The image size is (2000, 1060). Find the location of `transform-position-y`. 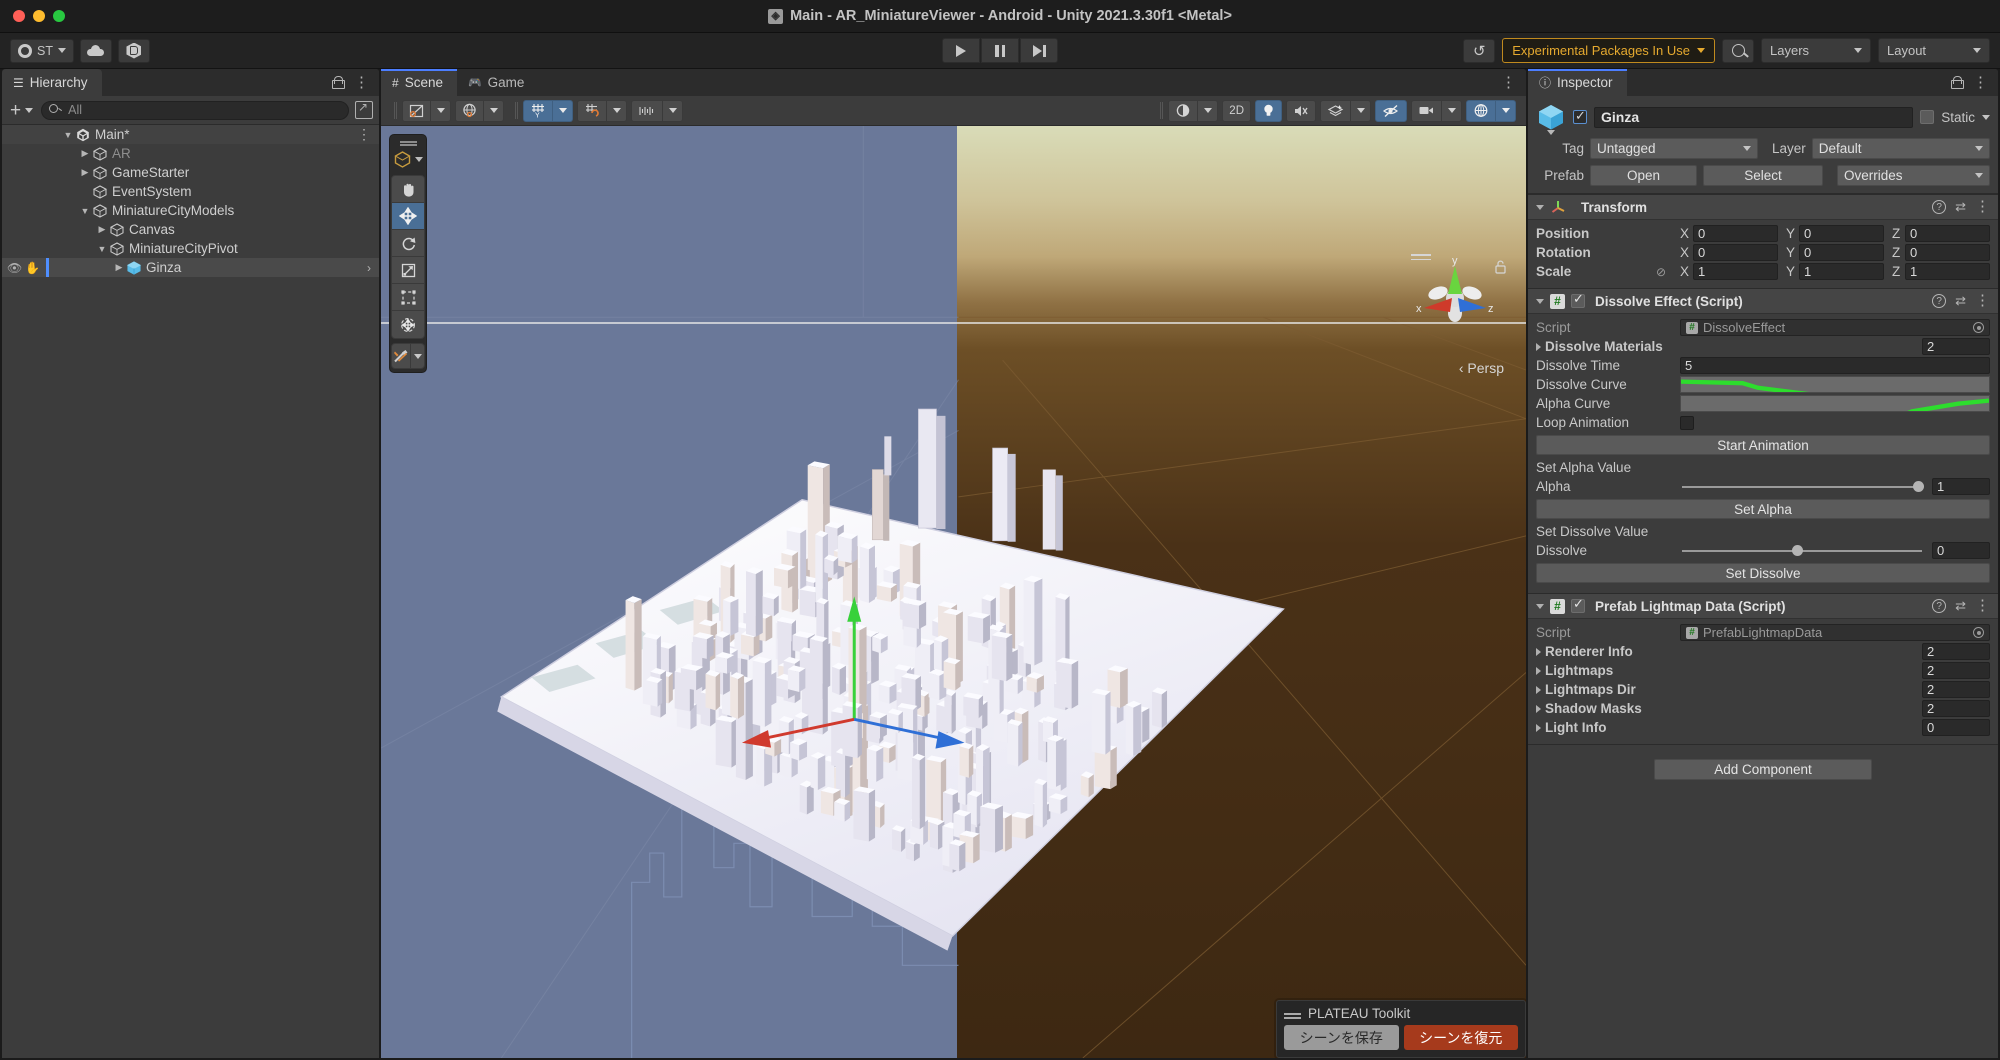

transform-position-y is located at coordinates (1841, 233).